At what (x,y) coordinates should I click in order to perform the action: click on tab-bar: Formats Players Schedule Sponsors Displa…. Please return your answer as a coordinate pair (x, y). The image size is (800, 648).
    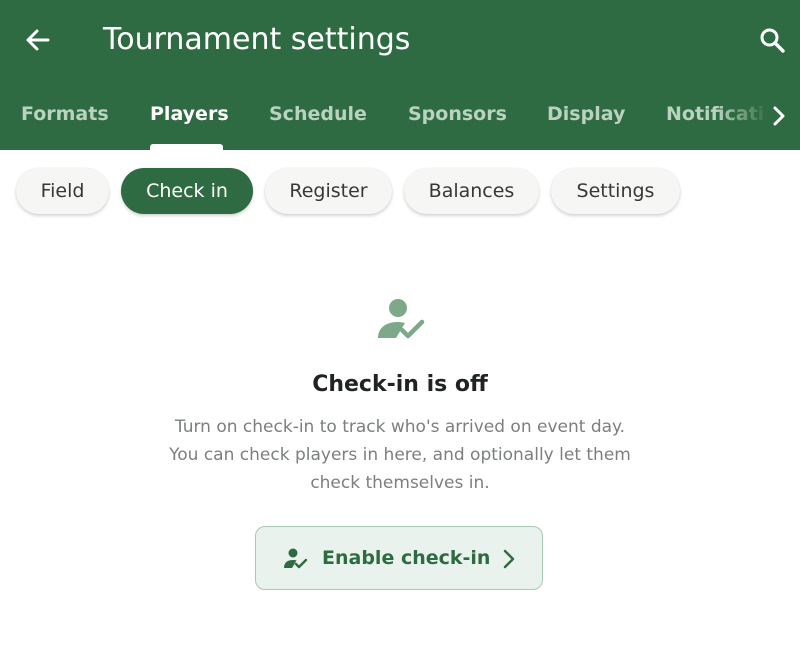
    Looking at the image, I should click on (400, 119).